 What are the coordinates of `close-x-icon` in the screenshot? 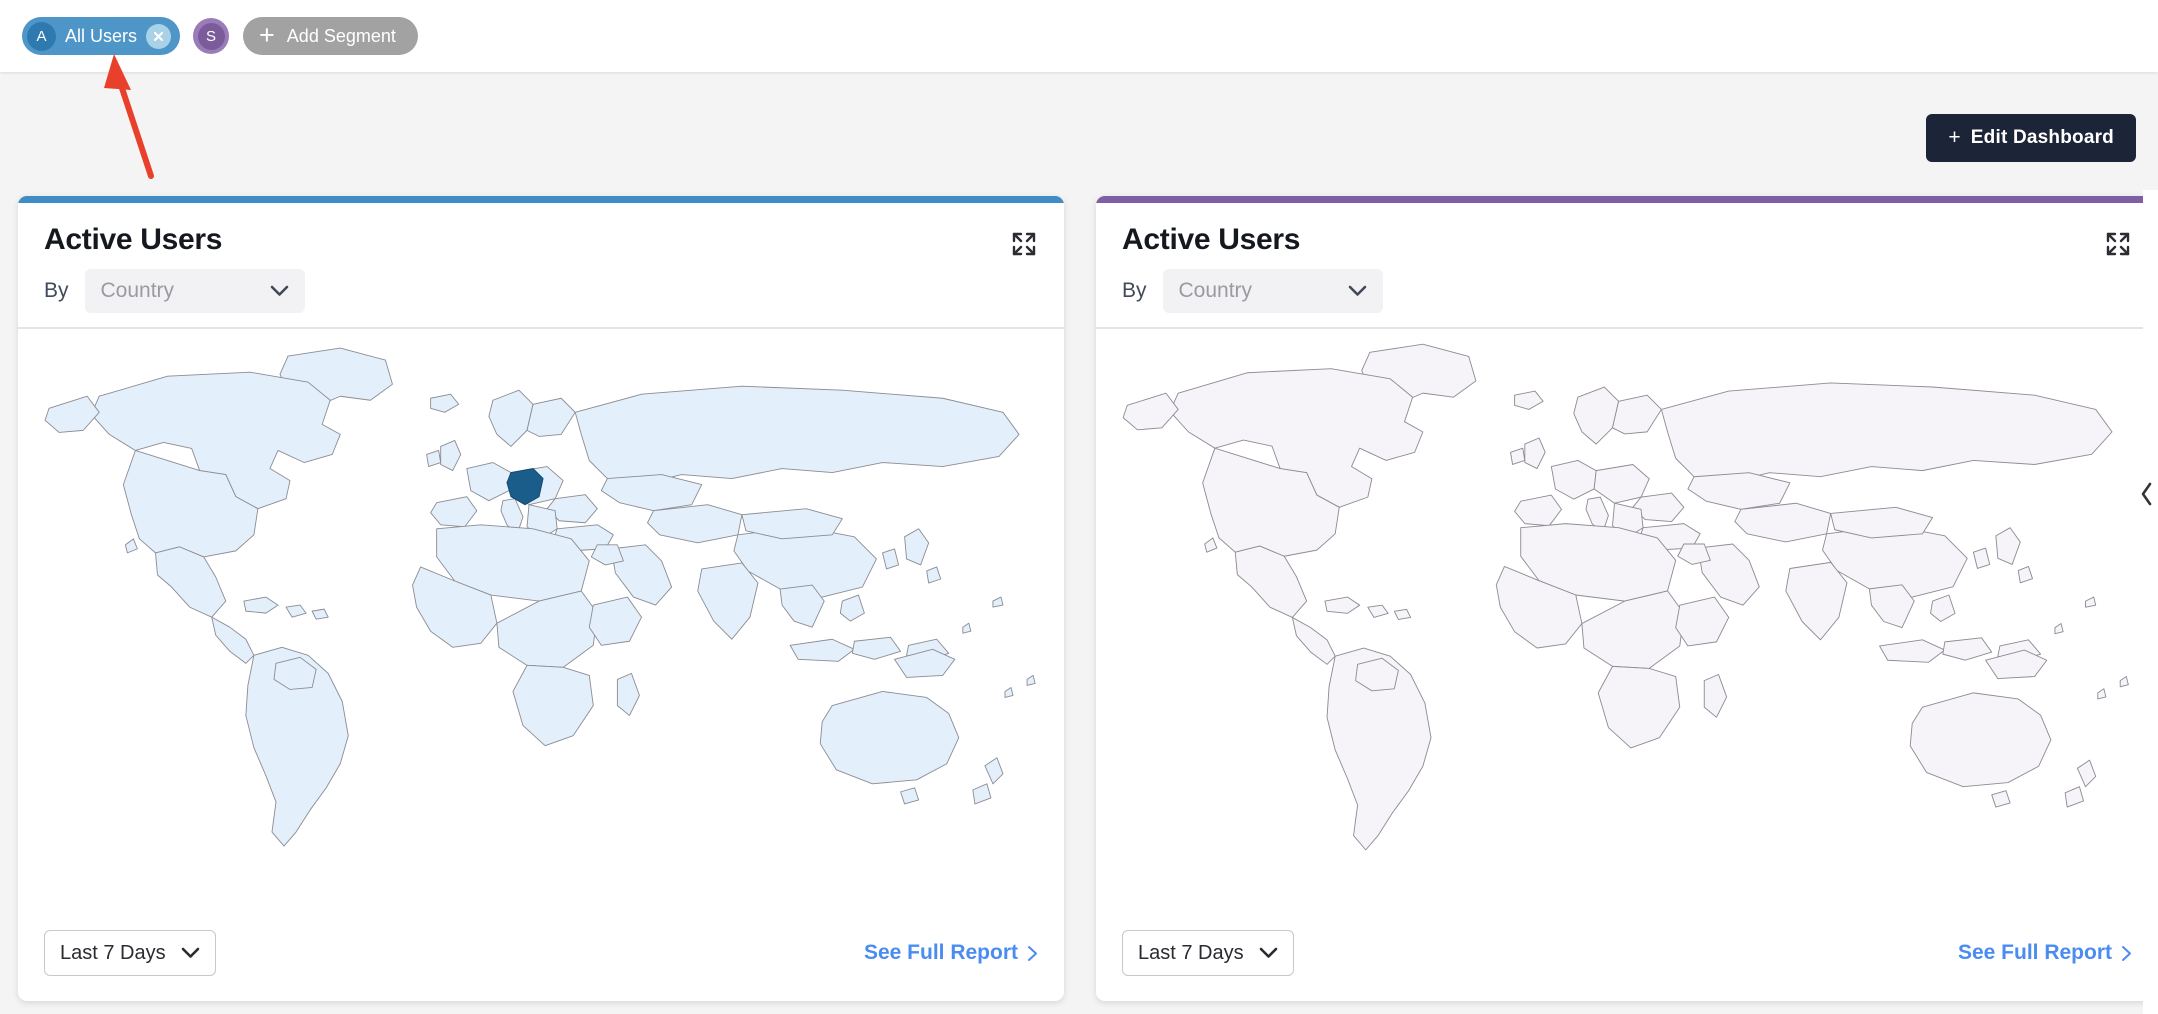 It's located at (159, 36).